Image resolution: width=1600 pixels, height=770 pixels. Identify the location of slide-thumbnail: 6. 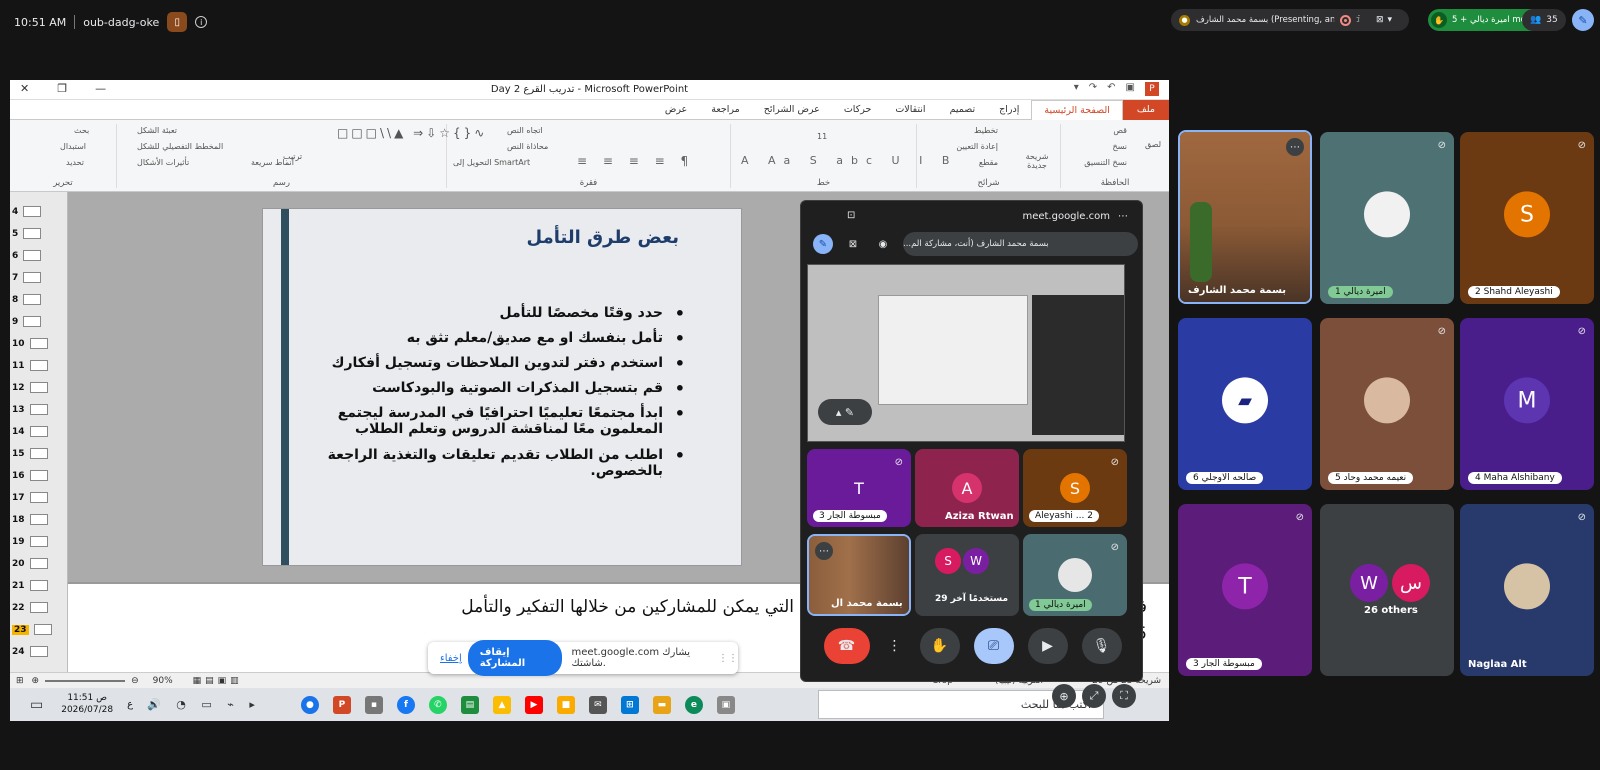
(27, 255).